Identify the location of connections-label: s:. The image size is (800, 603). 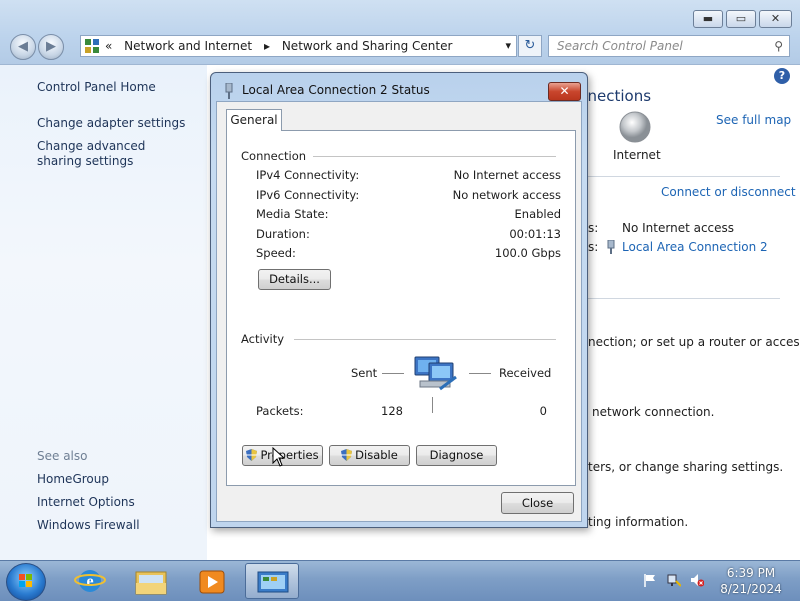
(593, 247).